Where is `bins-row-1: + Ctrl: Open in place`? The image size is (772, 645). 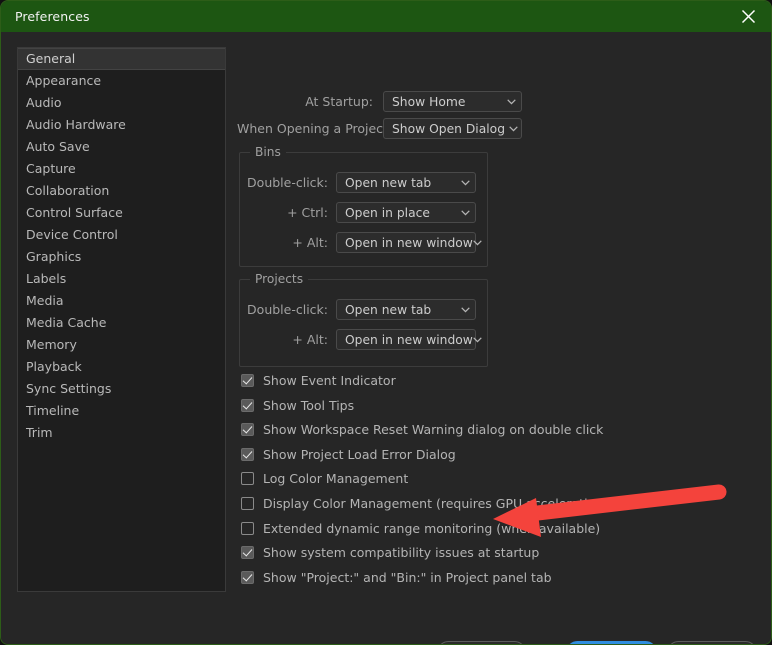
bins-row-1: + Ctrl: Open in place is located at coordinates (358, 212).